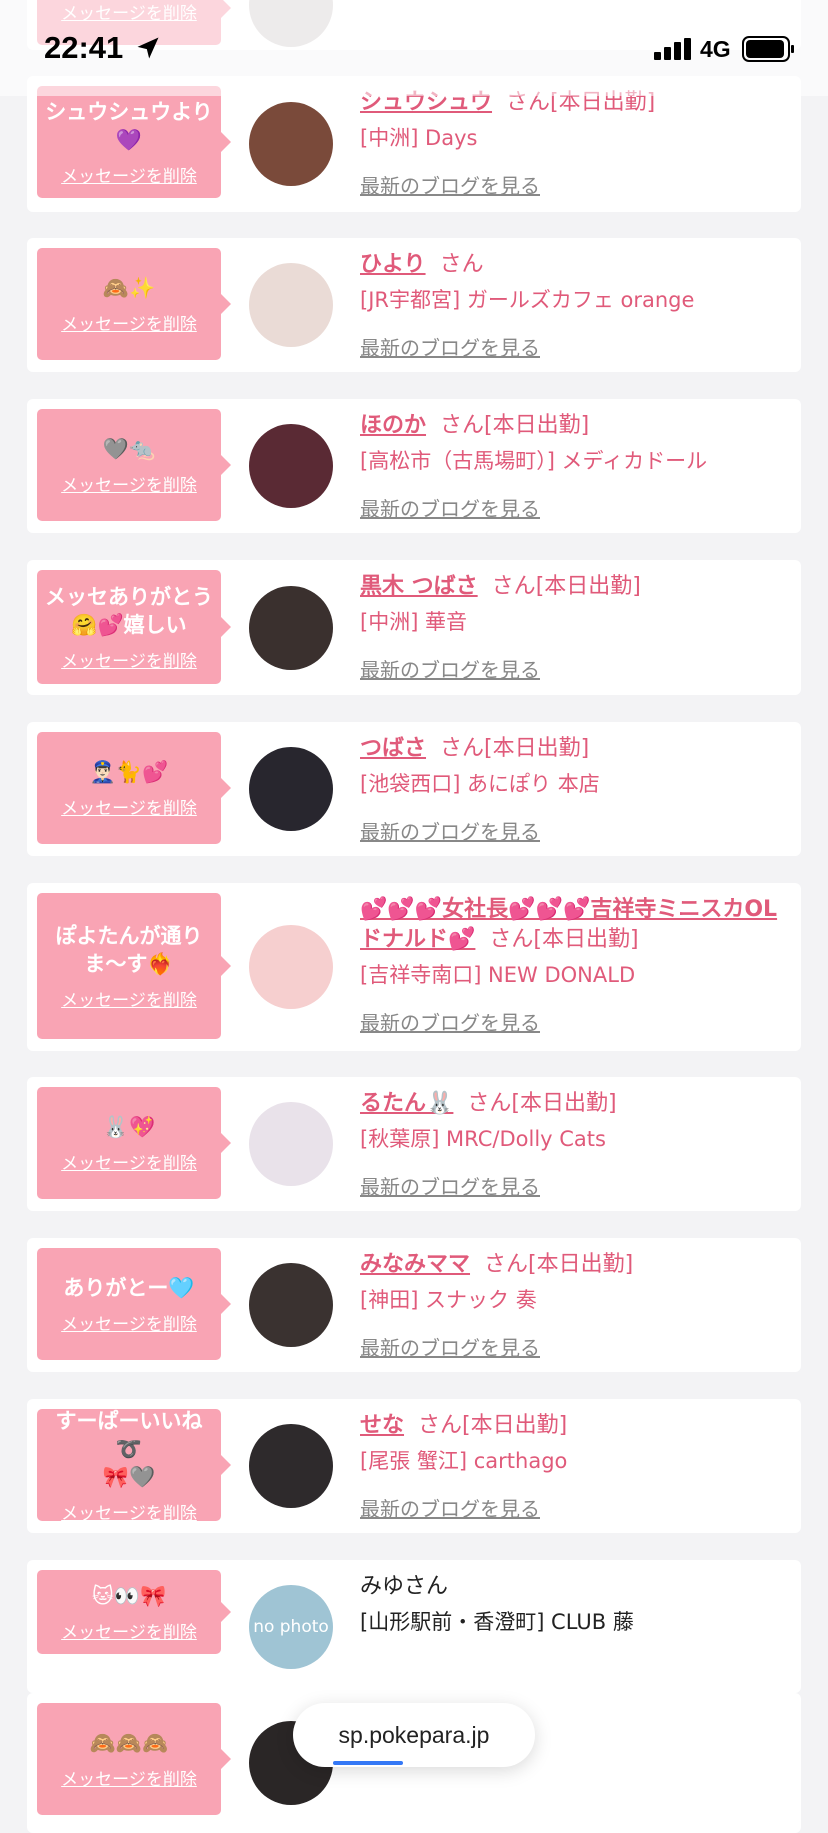  What do you see at coordinates (129, 1742) in the screenshot?
I see `message-text: 🙈🙈🙈` at bounding box center [129, 1742].